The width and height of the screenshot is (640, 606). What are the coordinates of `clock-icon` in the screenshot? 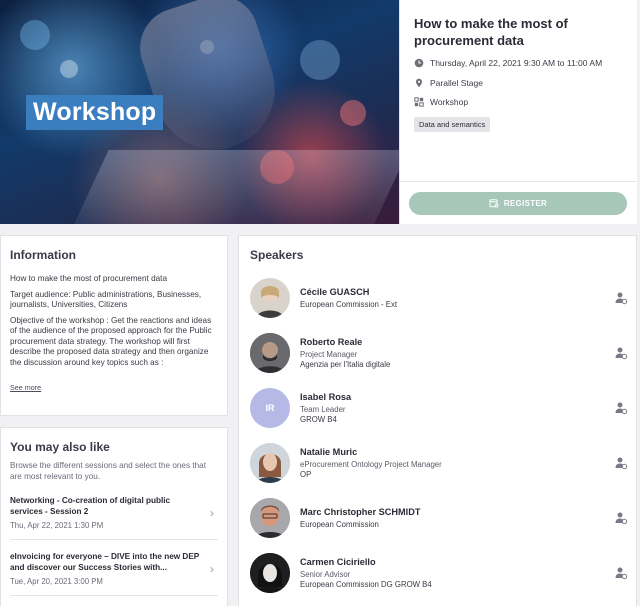 It's located at (419, 63).